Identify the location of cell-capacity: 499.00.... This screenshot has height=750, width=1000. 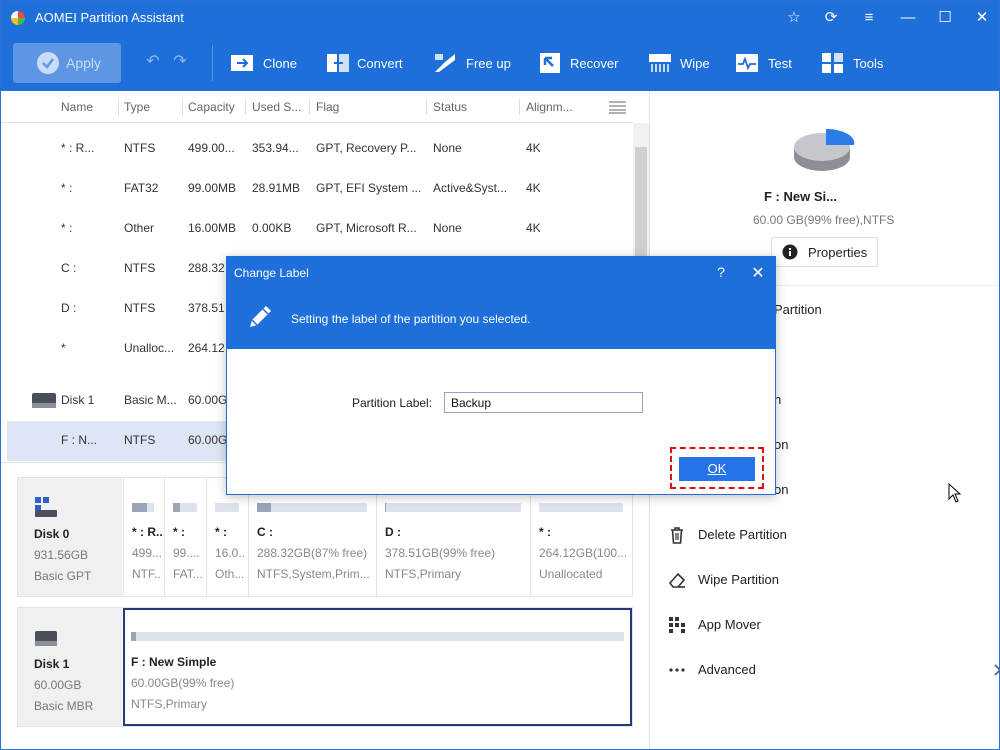
(211, 148).